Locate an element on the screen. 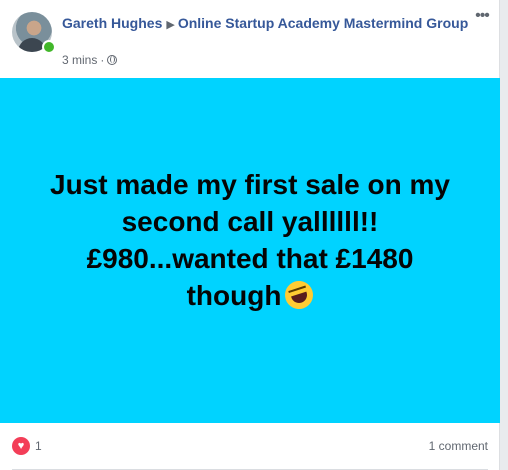 The width and height of the screenshot is (508, 470). post-text-line: second call yallllll!! is located at coordinates (250, 221).